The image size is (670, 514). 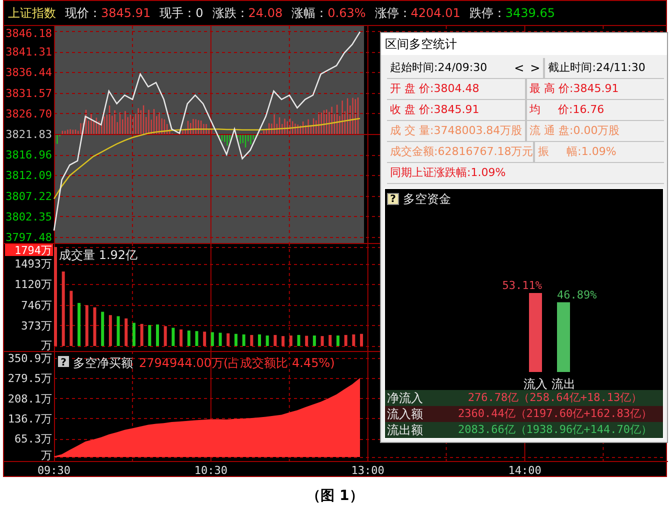 I want to click on axis-label: 3826.70, so click(x=29, y=113).